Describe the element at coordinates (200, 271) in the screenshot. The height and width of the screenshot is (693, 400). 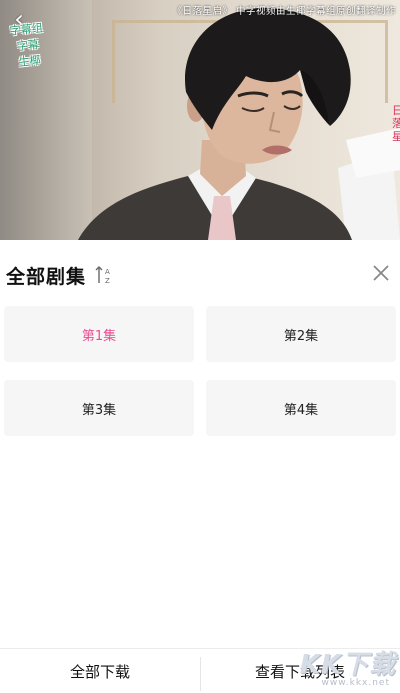
I see `episode-panel-header: 全部剧集 A Z` at that location.